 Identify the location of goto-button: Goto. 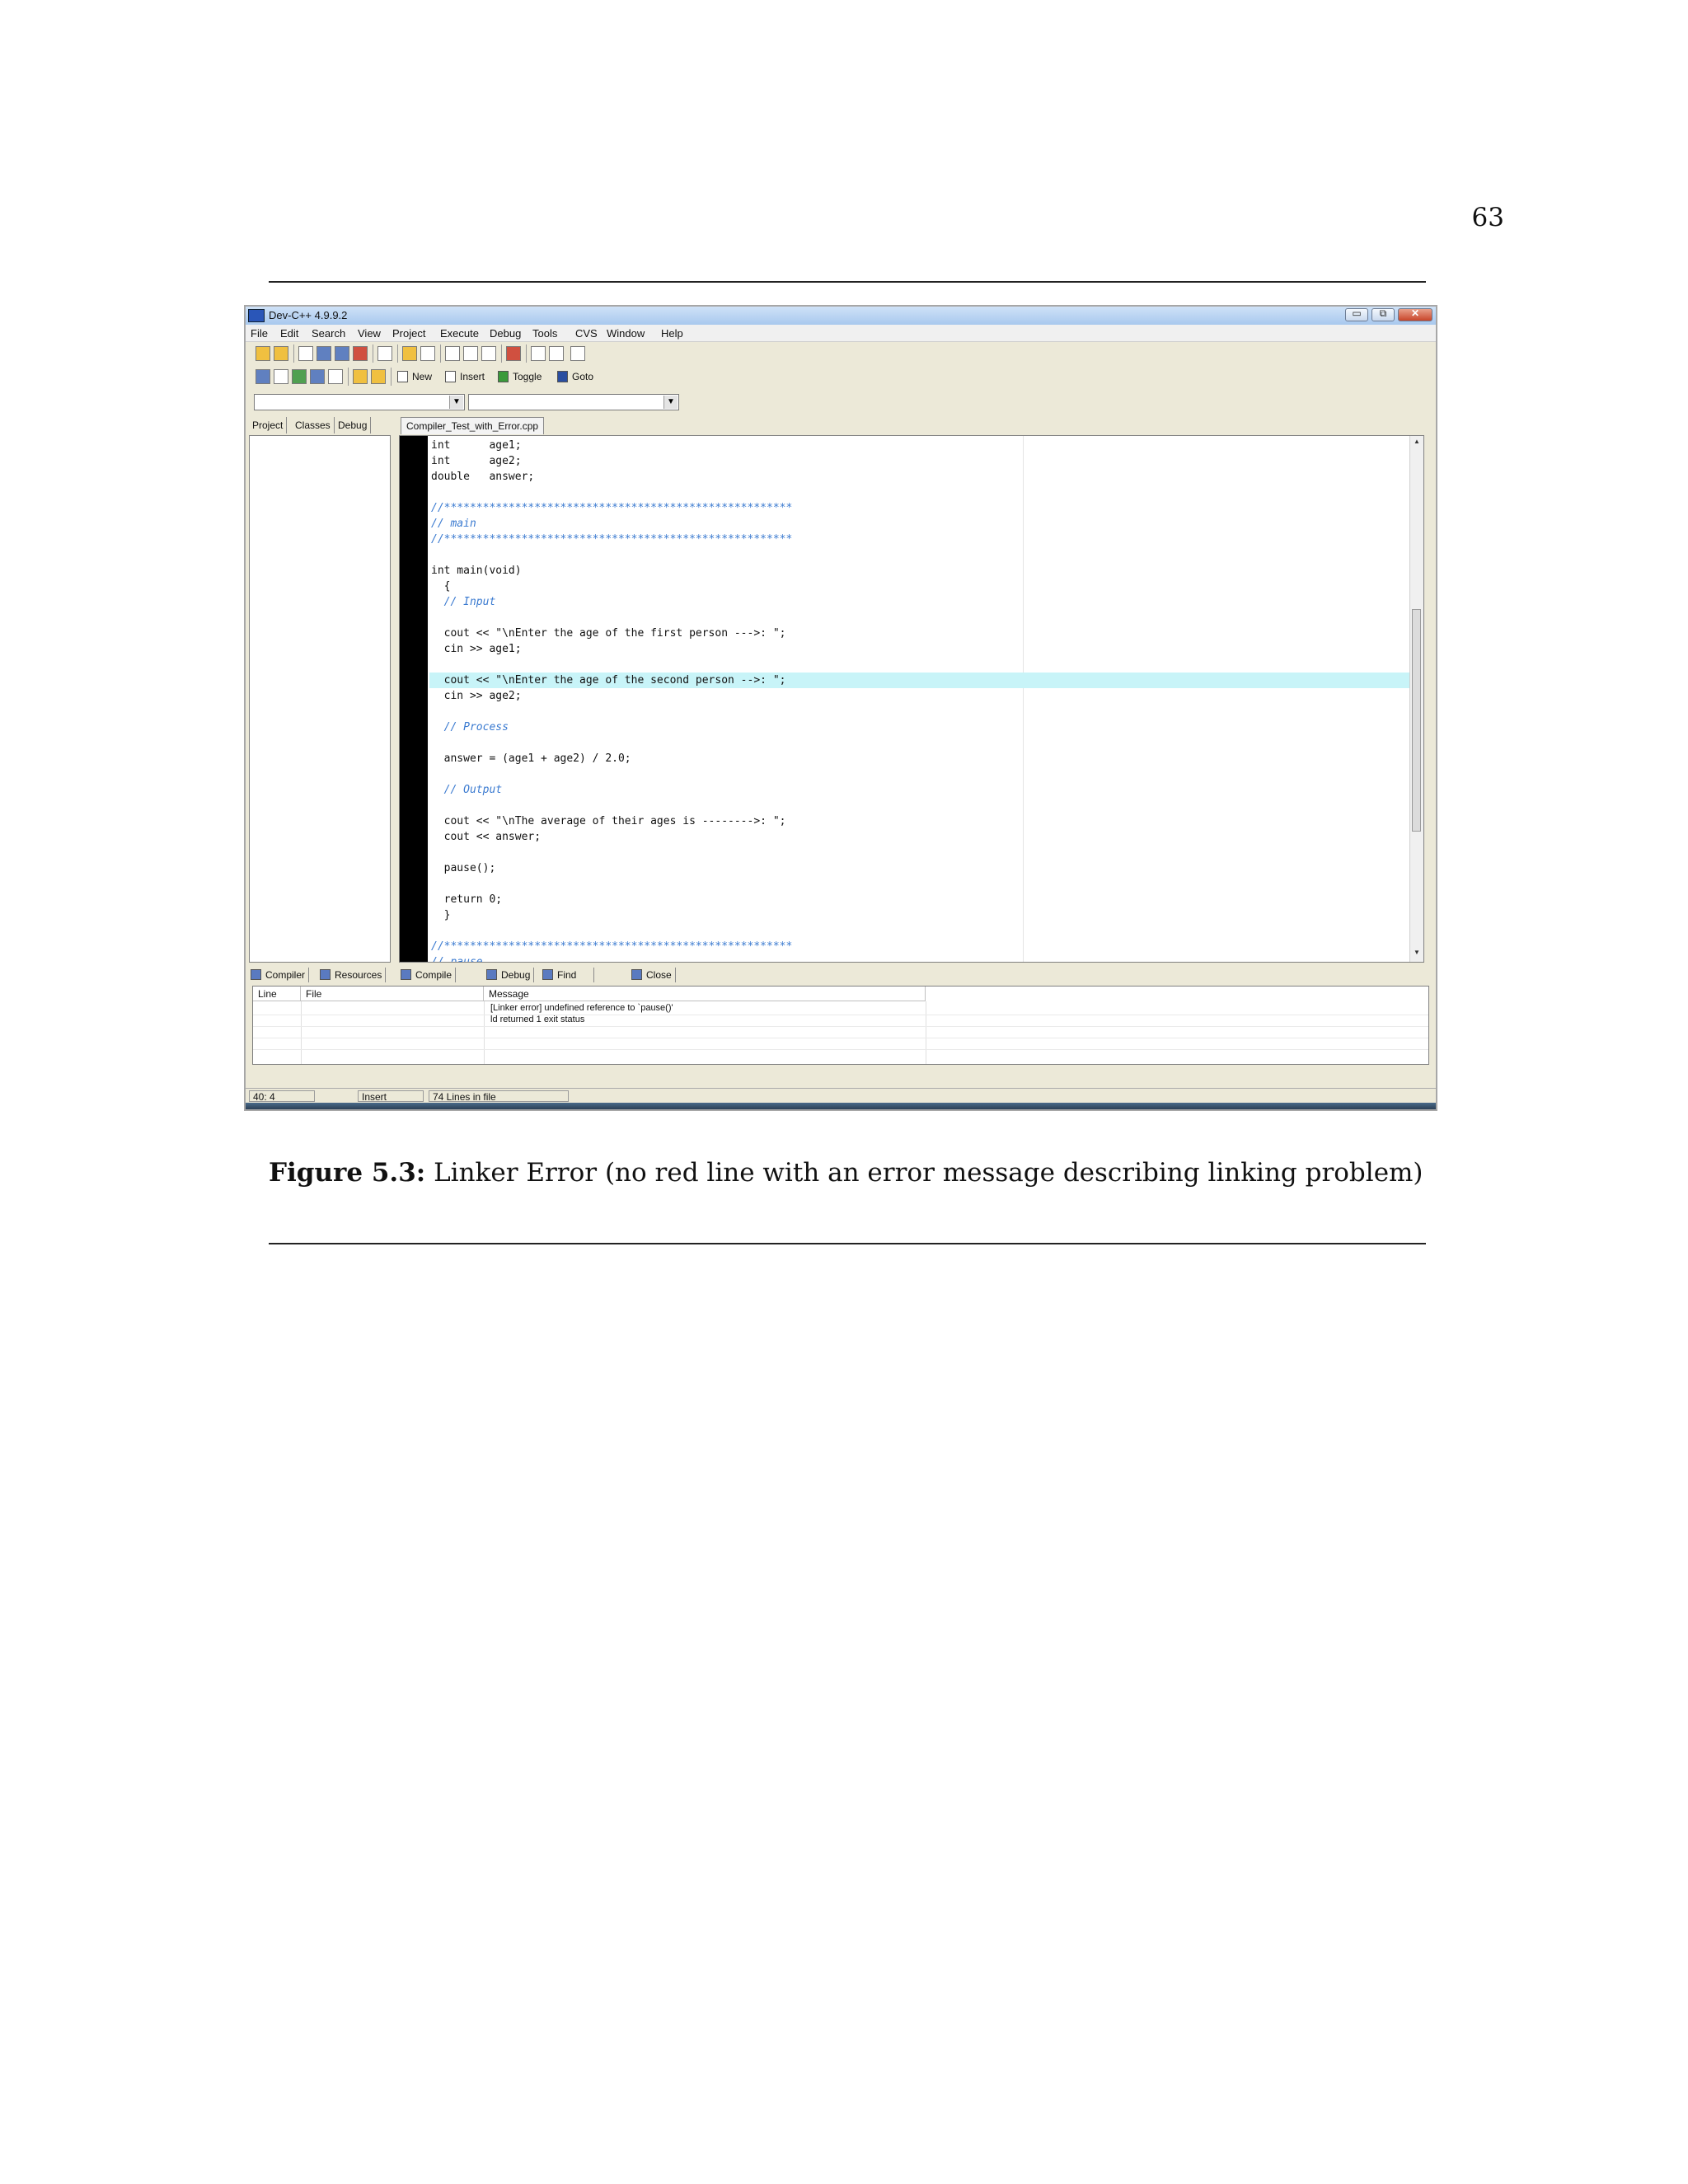
(575, 376).